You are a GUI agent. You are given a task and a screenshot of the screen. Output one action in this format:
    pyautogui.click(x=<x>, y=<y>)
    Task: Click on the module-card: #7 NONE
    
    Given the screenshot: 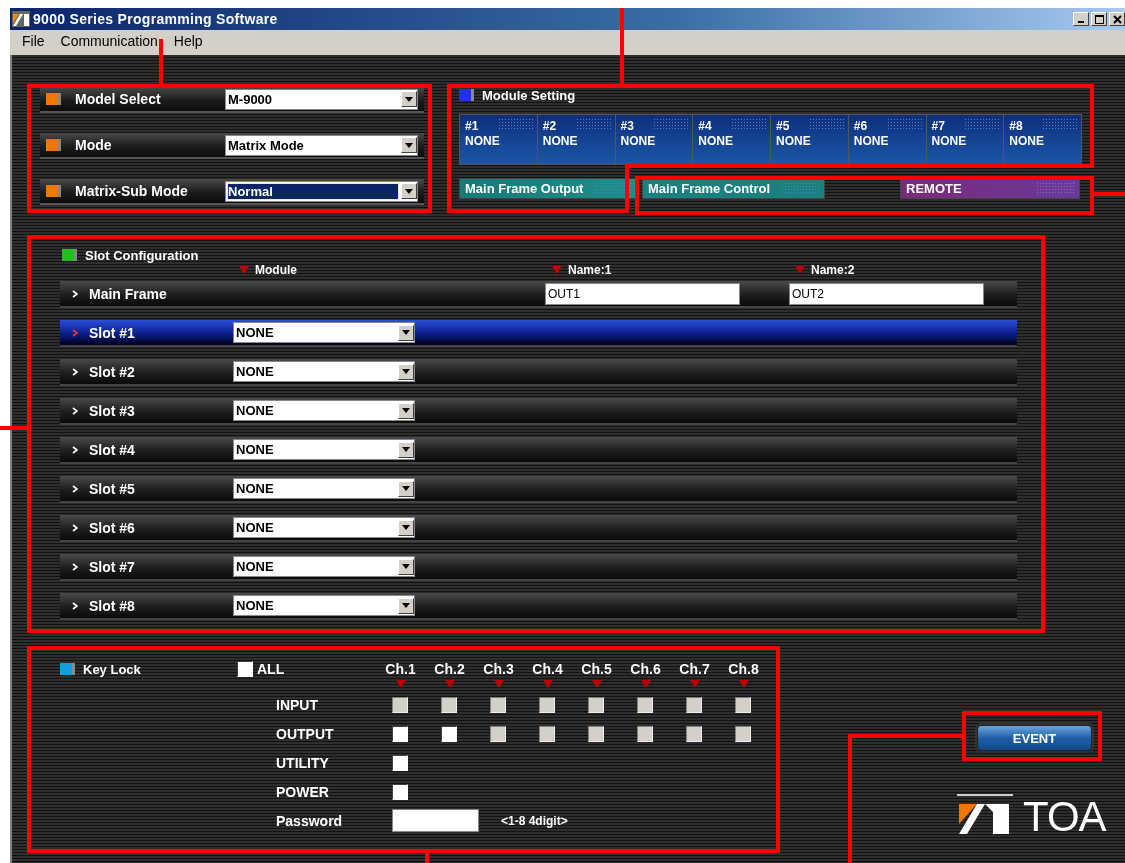 What is the action you would take?
    pyautogui.click(x=965, y=139)
    